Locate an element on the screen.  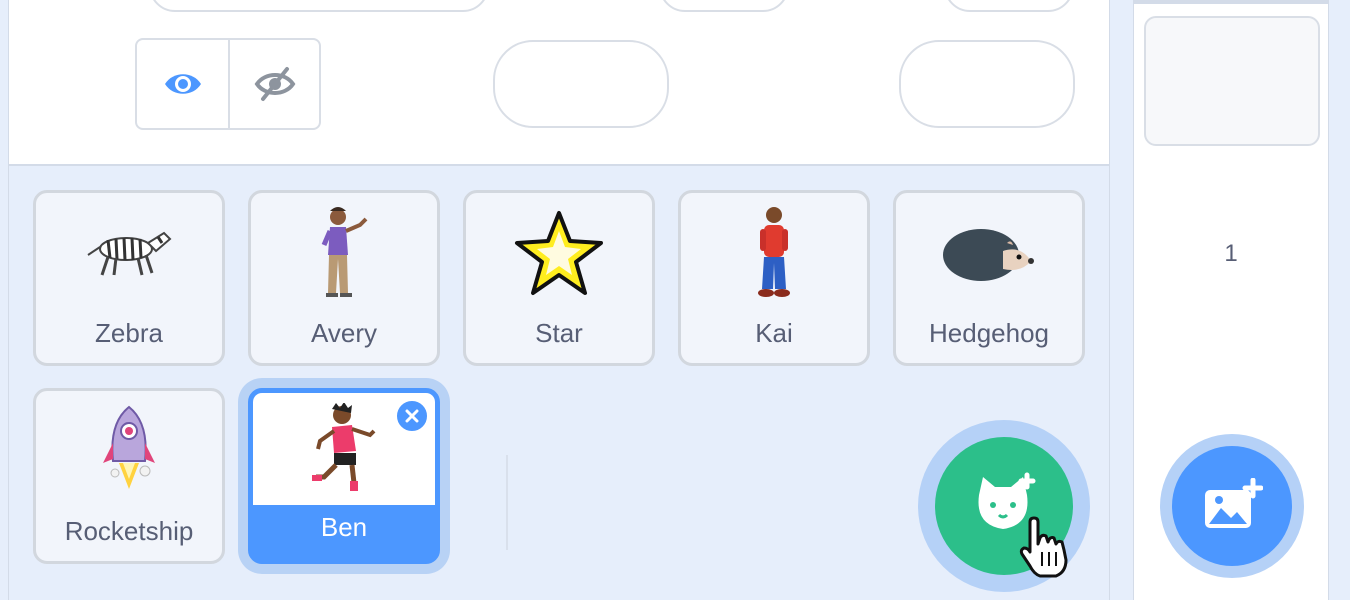
size-field is located at coordinates (581, 84).